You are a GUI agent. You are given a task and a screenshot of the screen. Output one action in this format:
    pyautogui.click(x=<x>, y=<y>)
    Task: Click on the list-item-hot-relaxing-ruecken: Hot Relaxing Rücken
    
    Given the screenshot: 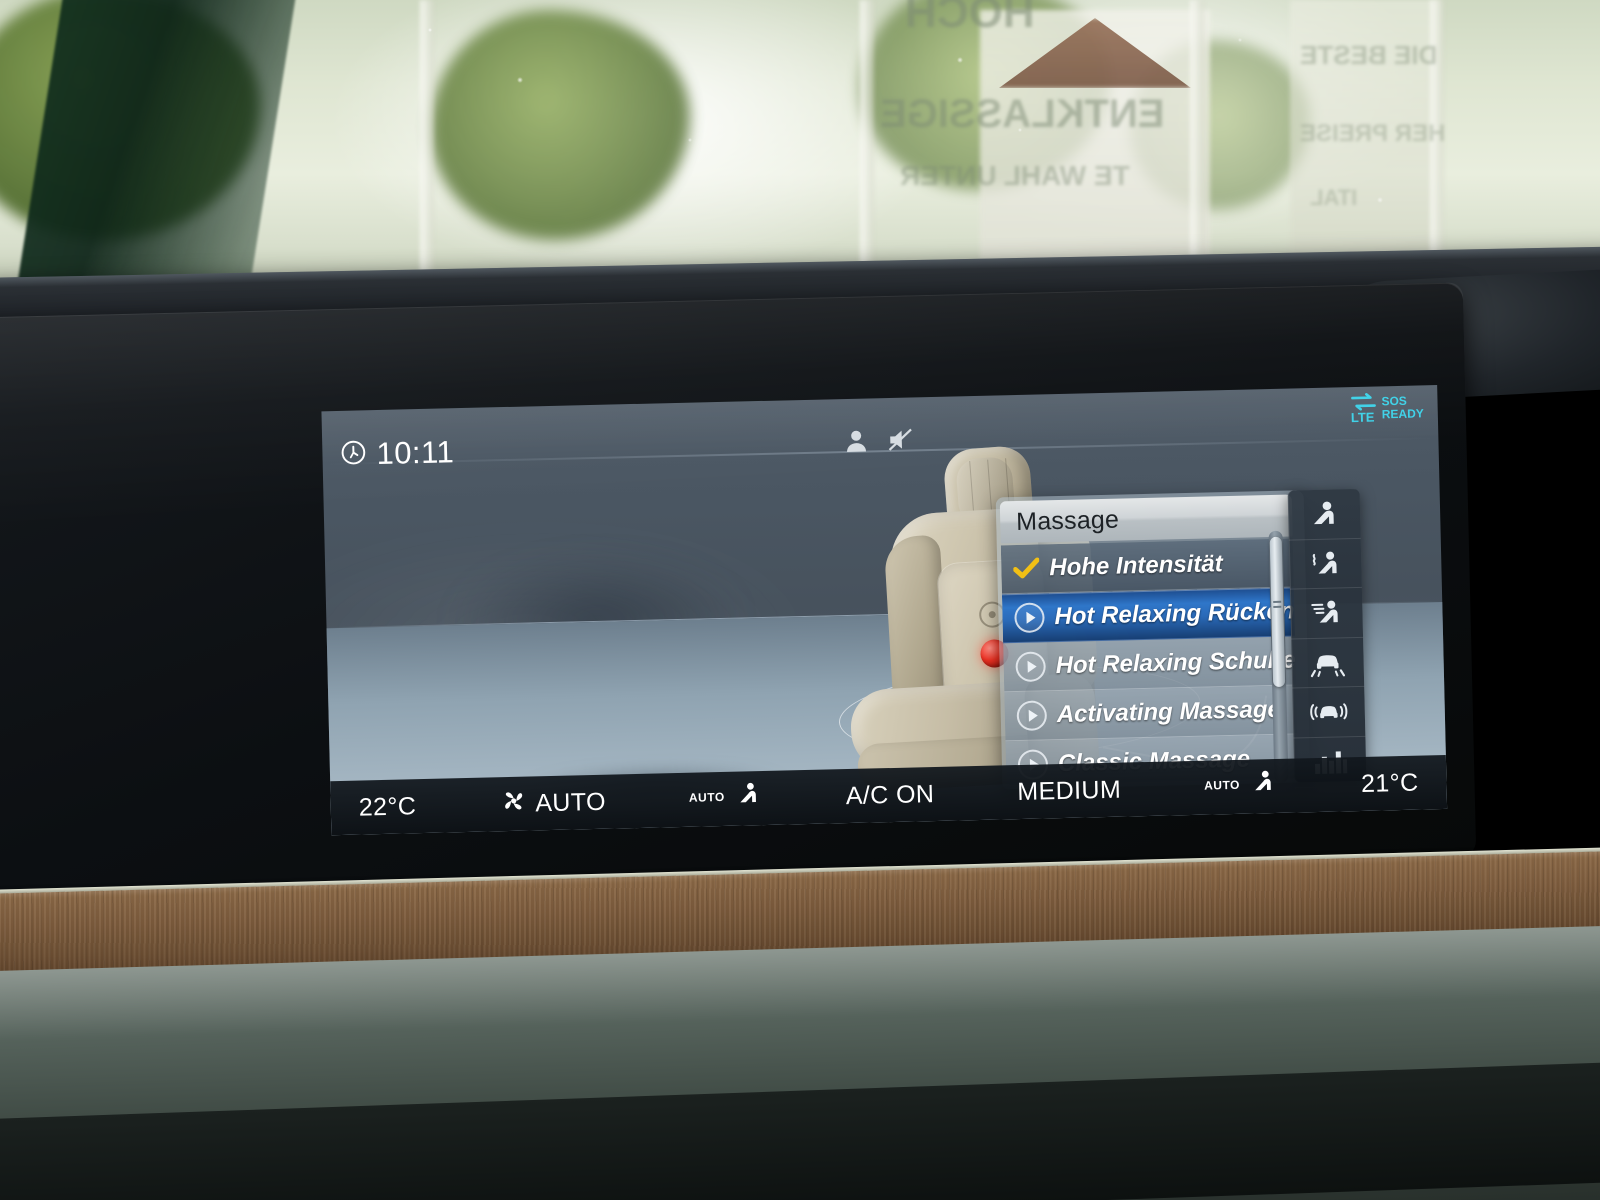 What is the action you would take?
    pyautogui.click(x=1148, y=615)
    